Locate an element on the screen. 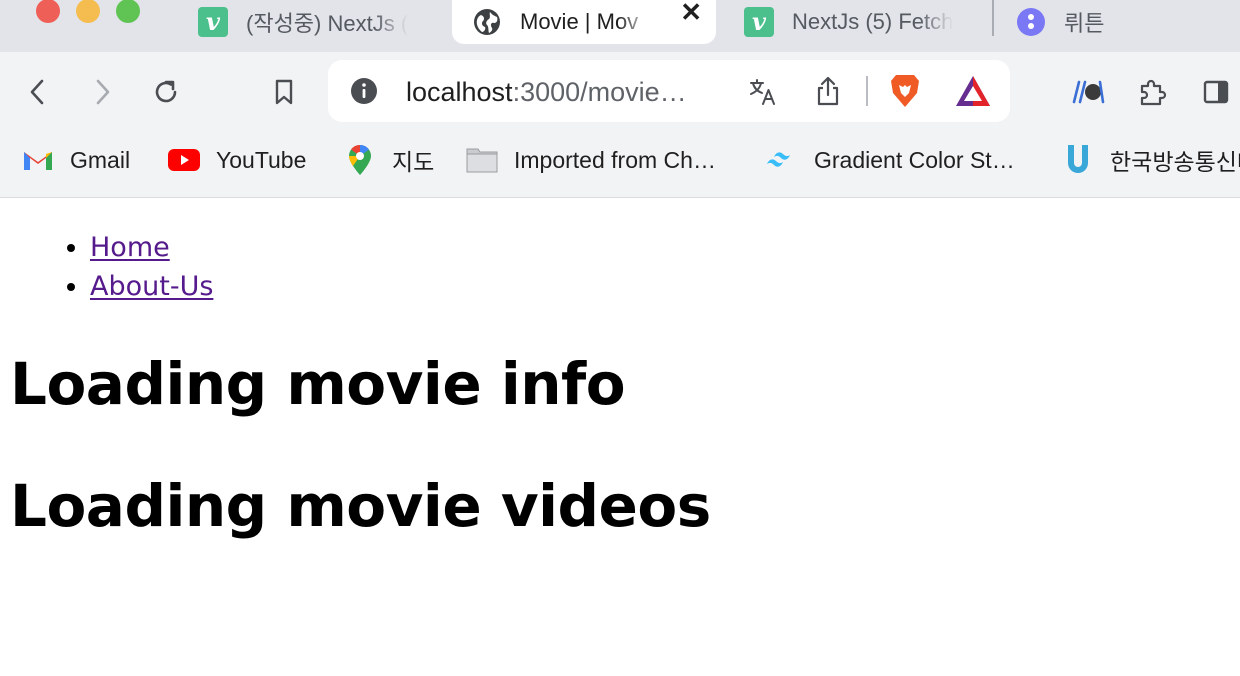 The height and width of the screenshot is (676, 1240). about-us-link: About-Us is located at coordinates (151, 286).